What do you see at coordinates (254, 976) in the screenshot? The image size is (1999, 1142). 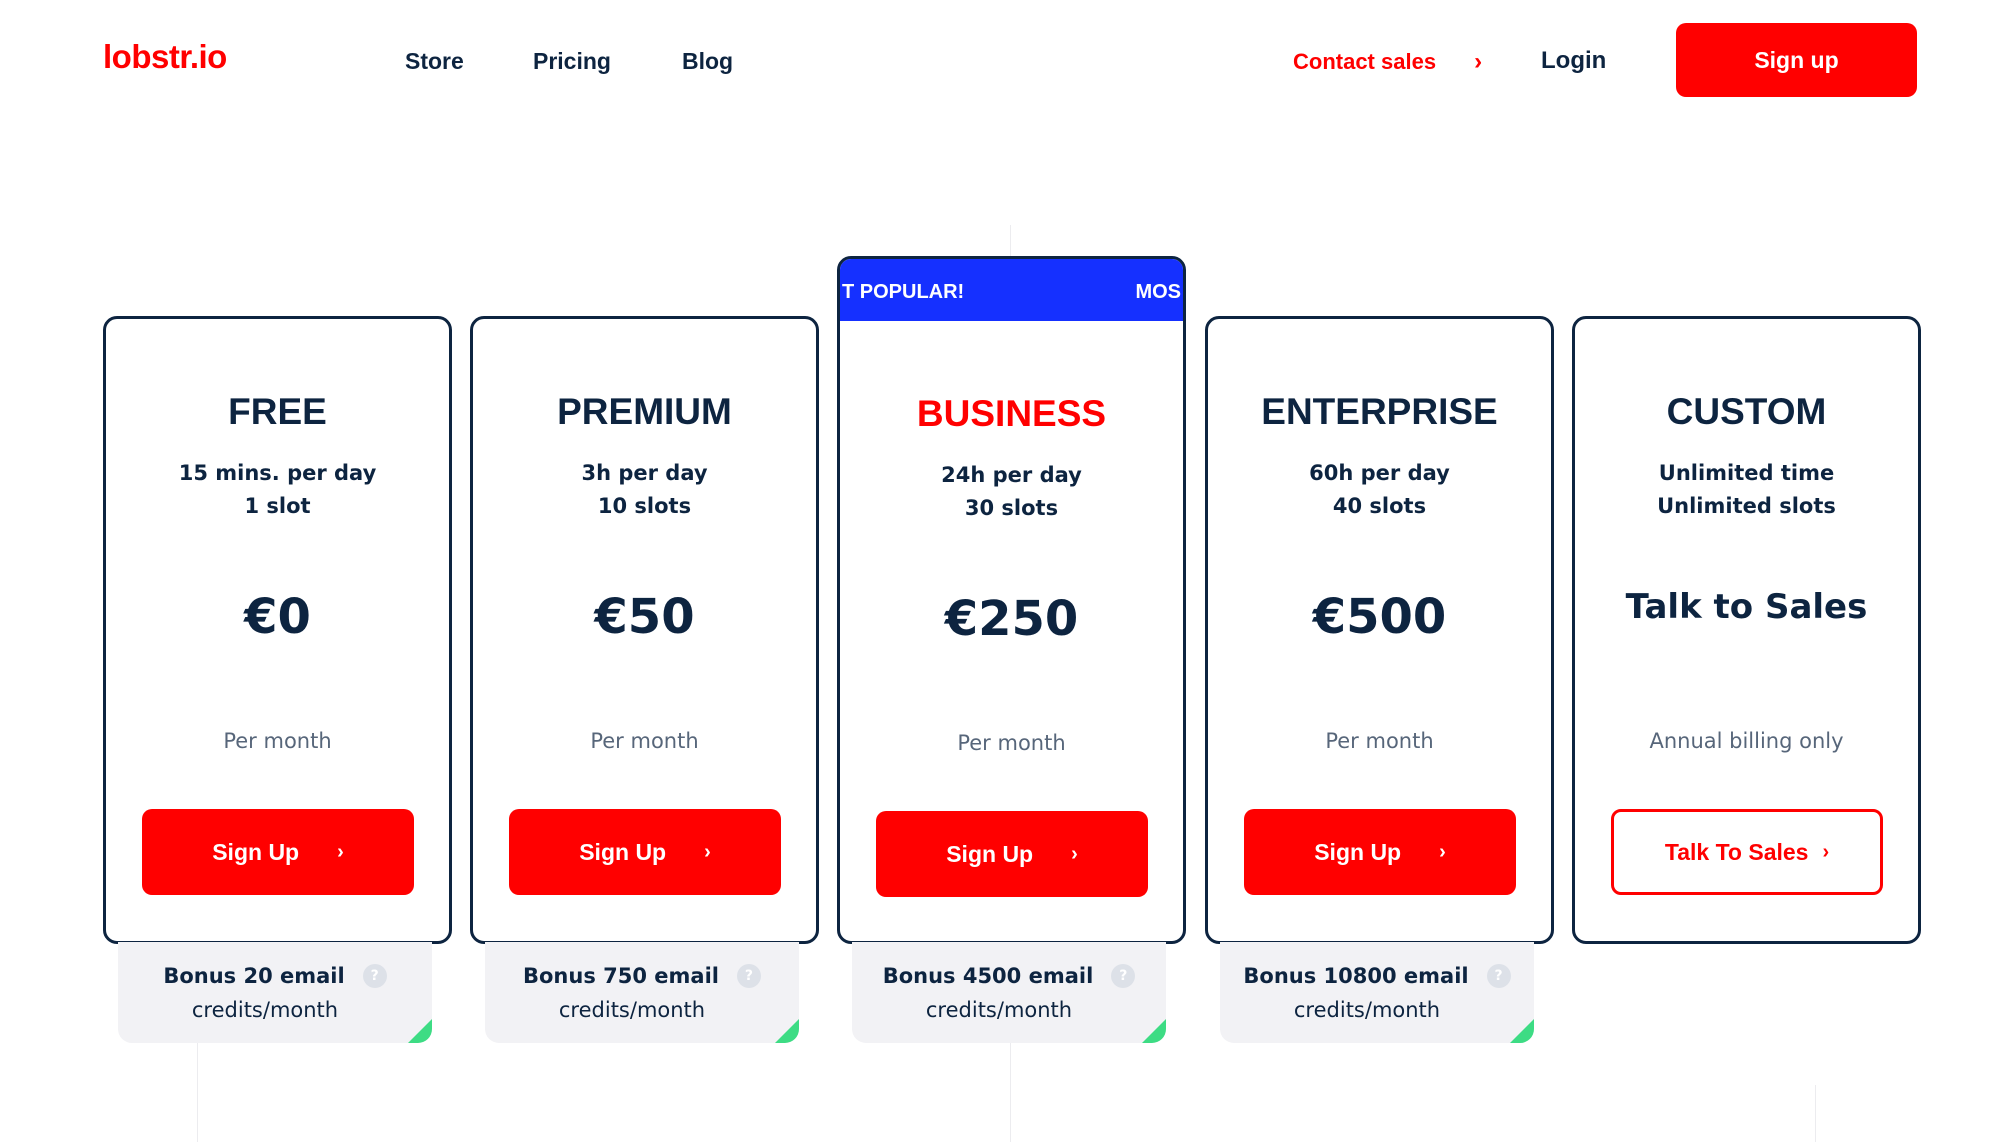 I see `bonus-text: Bonus 20 email` at bounding box center [254, 976].